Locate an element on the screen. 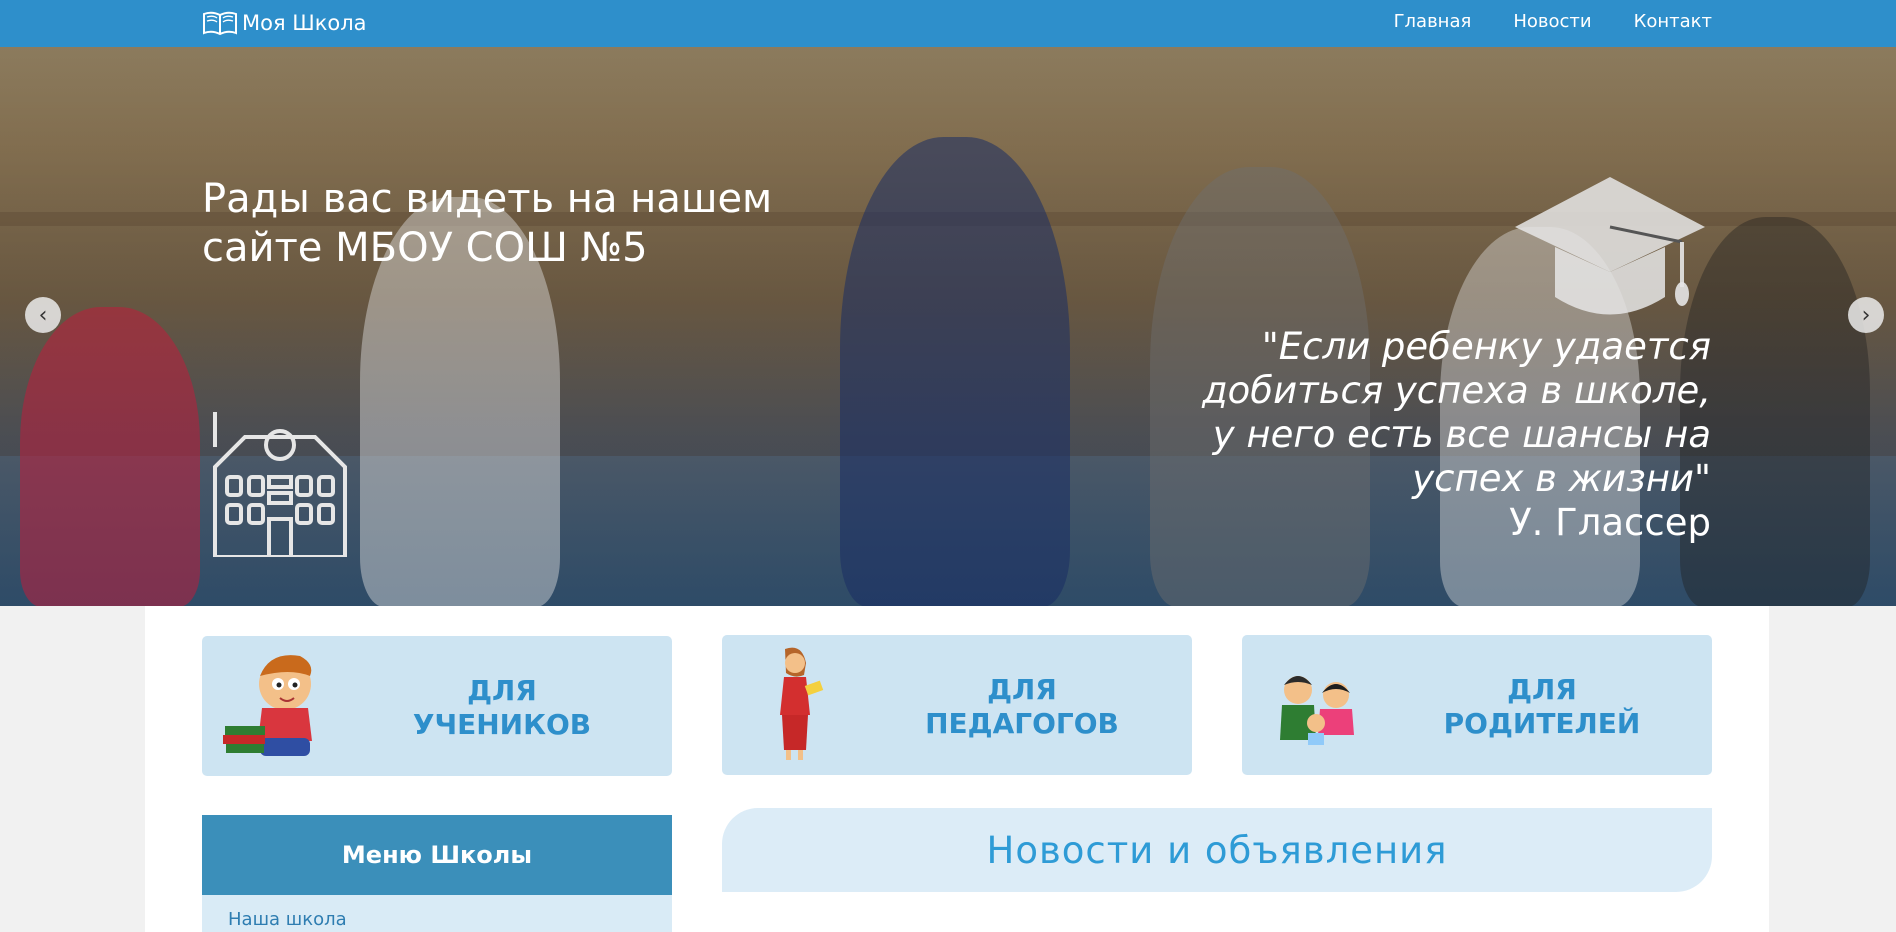  top-navbar: Моя Школа Главная Новости Контакт is located at coordinates (948, 23).